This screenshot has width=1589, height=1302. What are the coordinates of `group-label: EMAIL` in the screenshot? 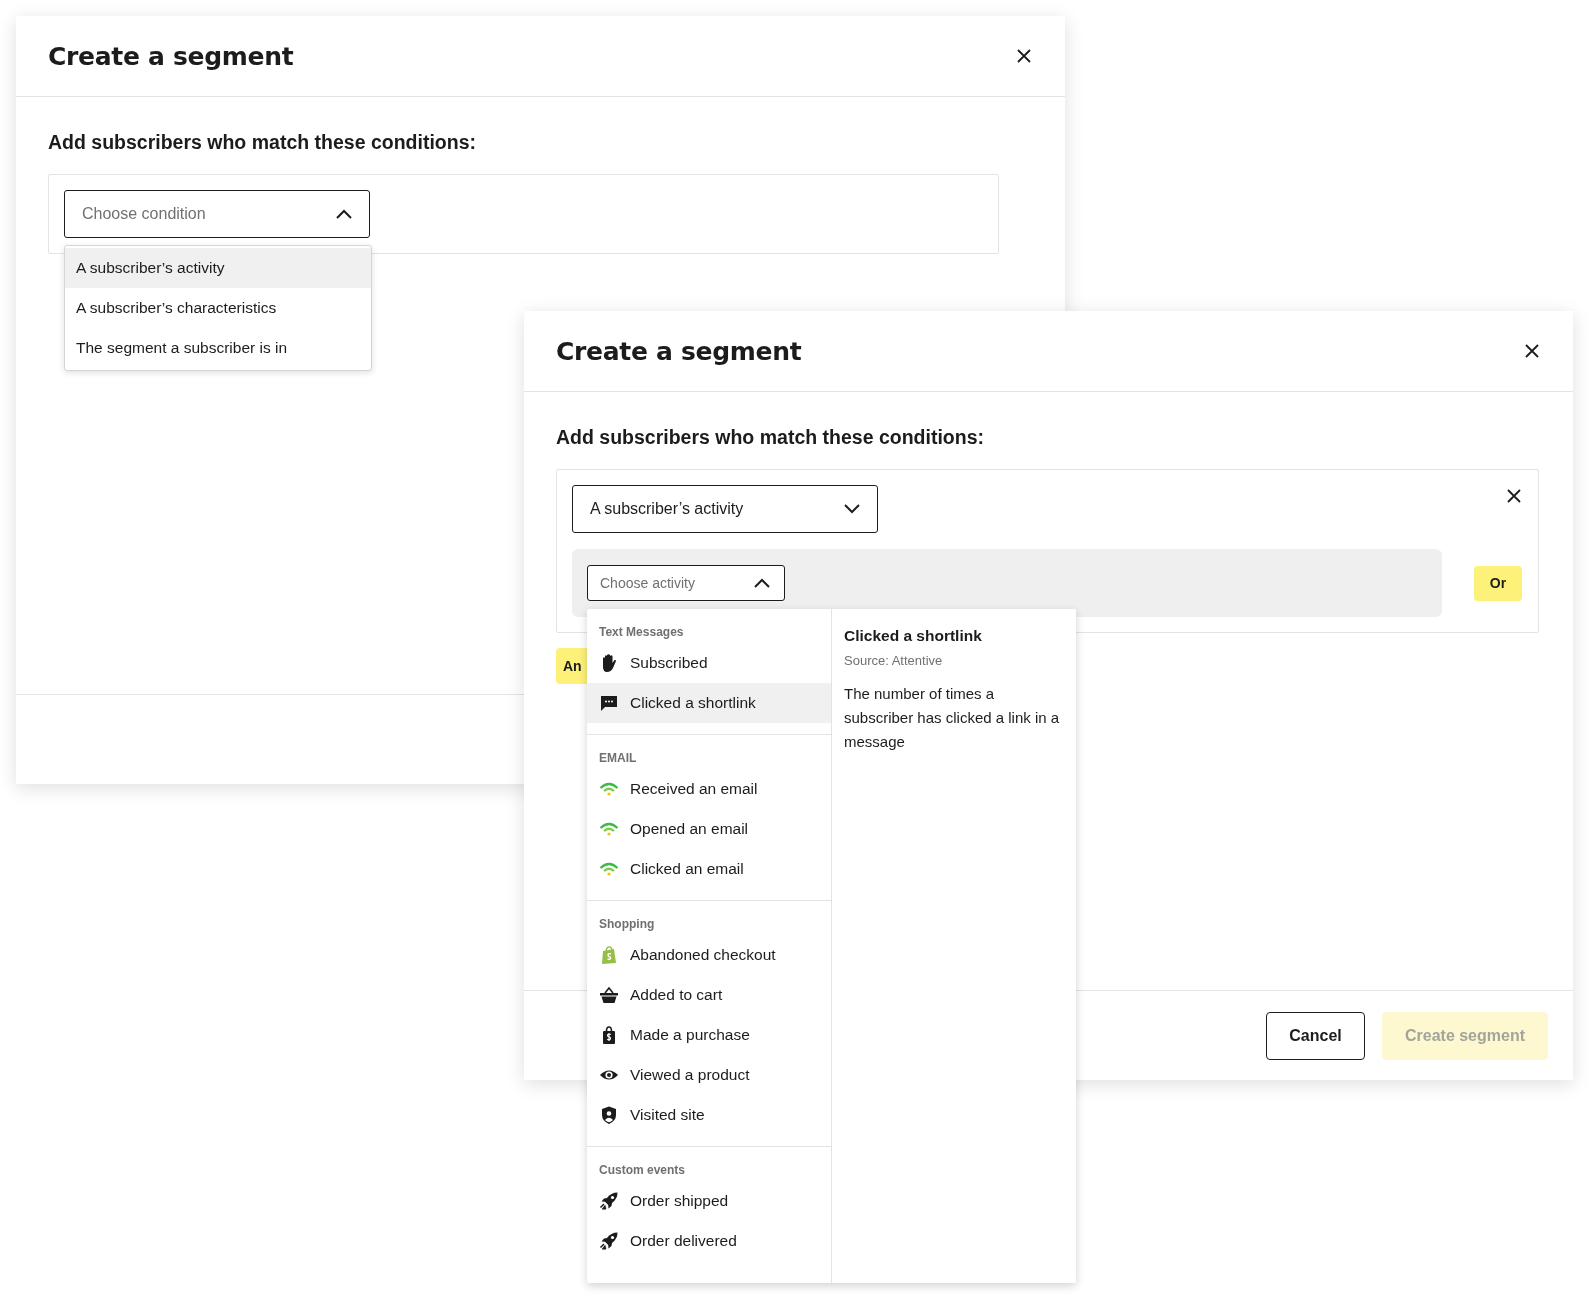 It's located at (618, 758).